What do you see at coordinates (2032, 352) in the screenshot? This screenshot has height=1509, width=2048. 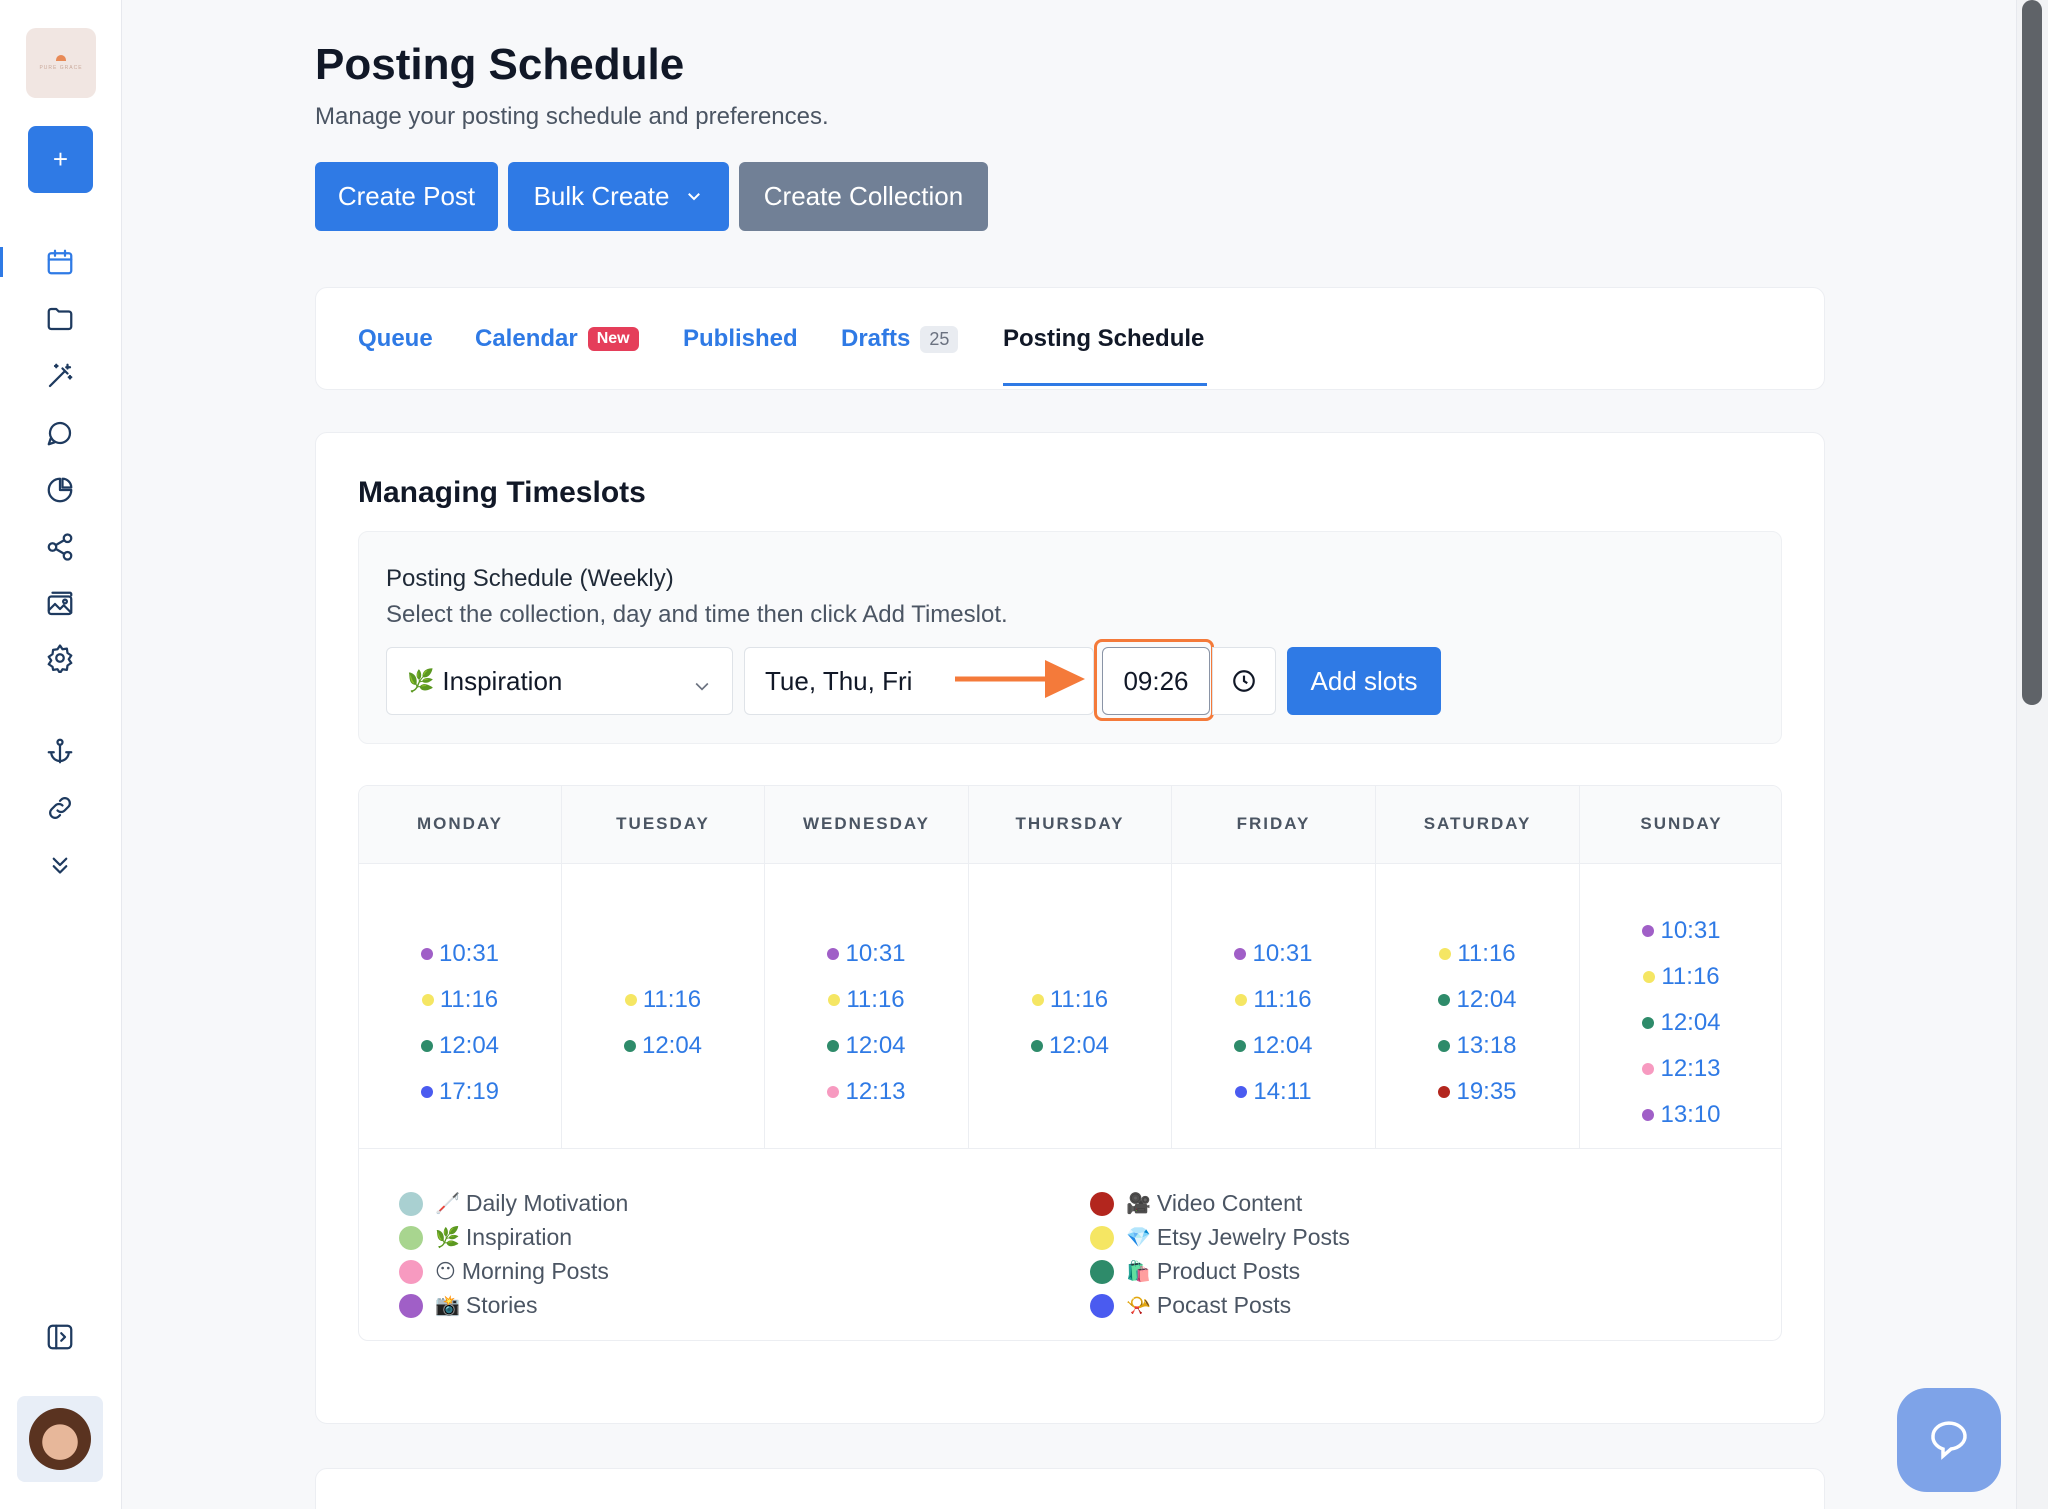 I see `scrollbar-thumb` at bounding box center [2032, 352].